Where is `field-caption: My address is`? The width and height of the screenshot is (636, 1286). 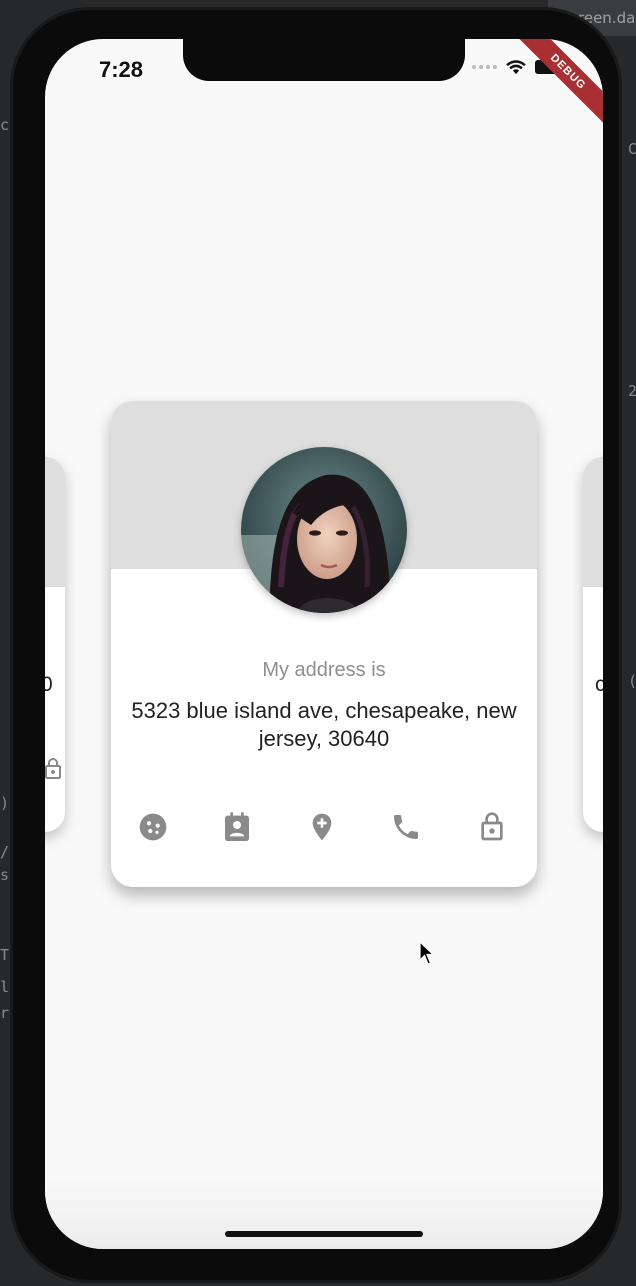 field-caption: My address is is located at coordinates (324, 670).